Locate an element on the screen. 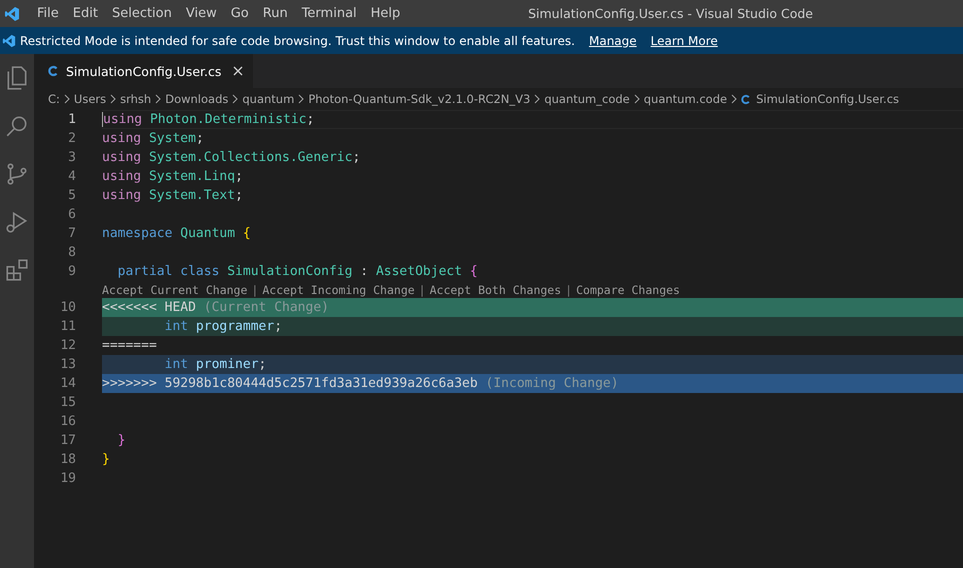 This screenshot has width=963, height=568. line-number: 5 is located at coordinates (71, 196).